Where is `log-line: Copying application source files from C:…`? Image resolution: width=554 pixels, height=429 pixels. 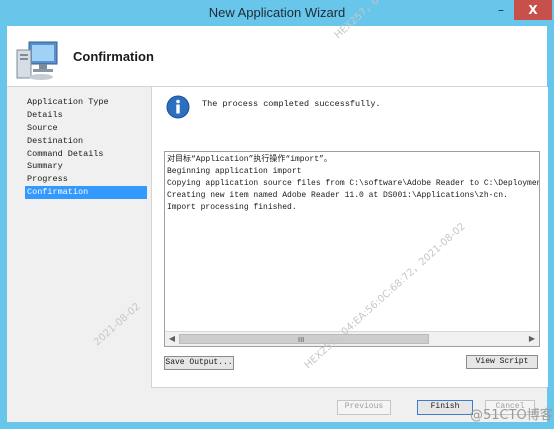
log-line: Copying application source files from C:… is located at coordinates (353, 183).